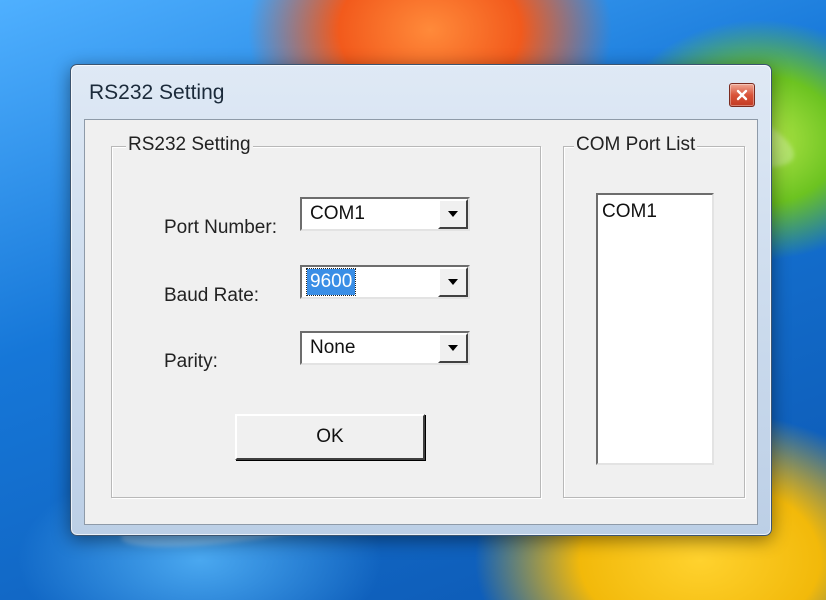 The height and width of the screenshot is (600, 826). I want to click on port-number-select: COM1, so click(385, 214).